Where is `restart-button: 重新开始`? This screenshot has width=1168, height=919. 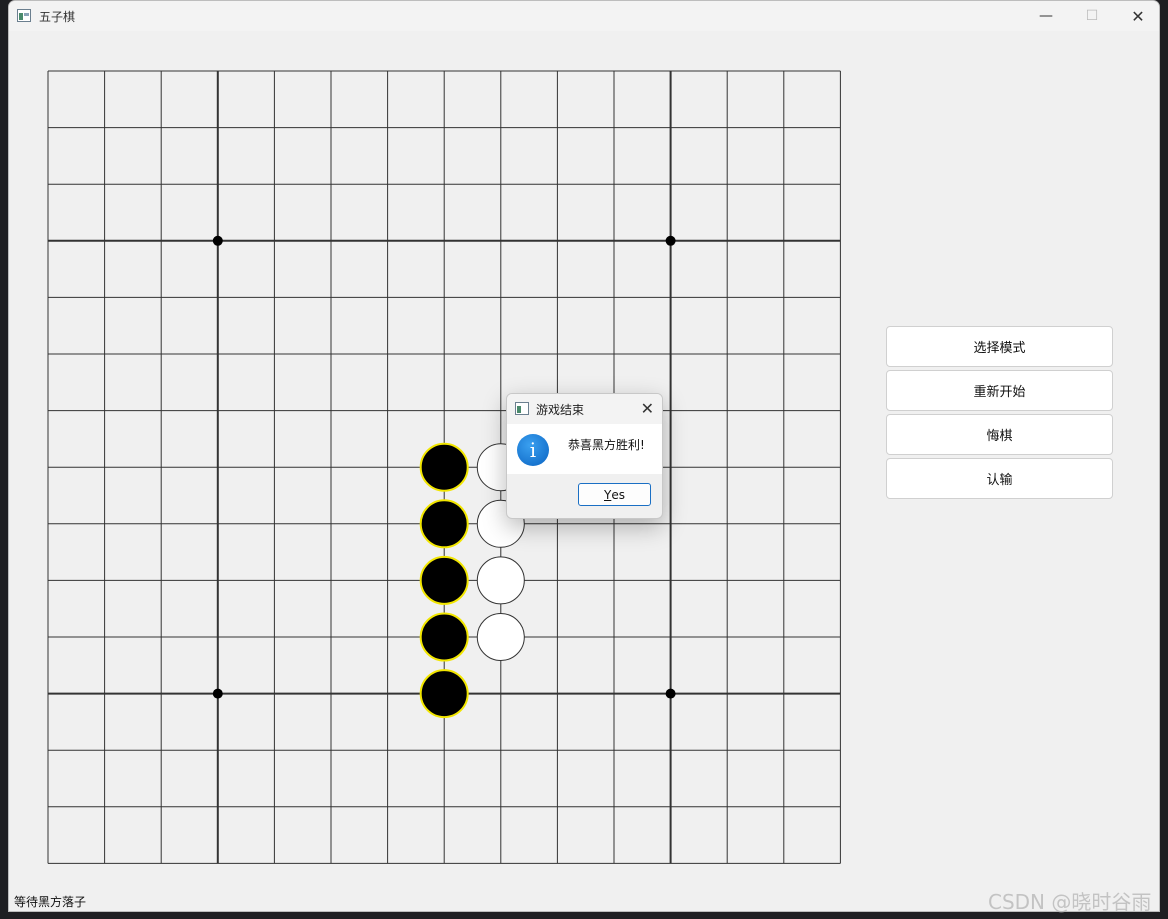
restart-button: 重新开始 is located at coordinates (999, 390).